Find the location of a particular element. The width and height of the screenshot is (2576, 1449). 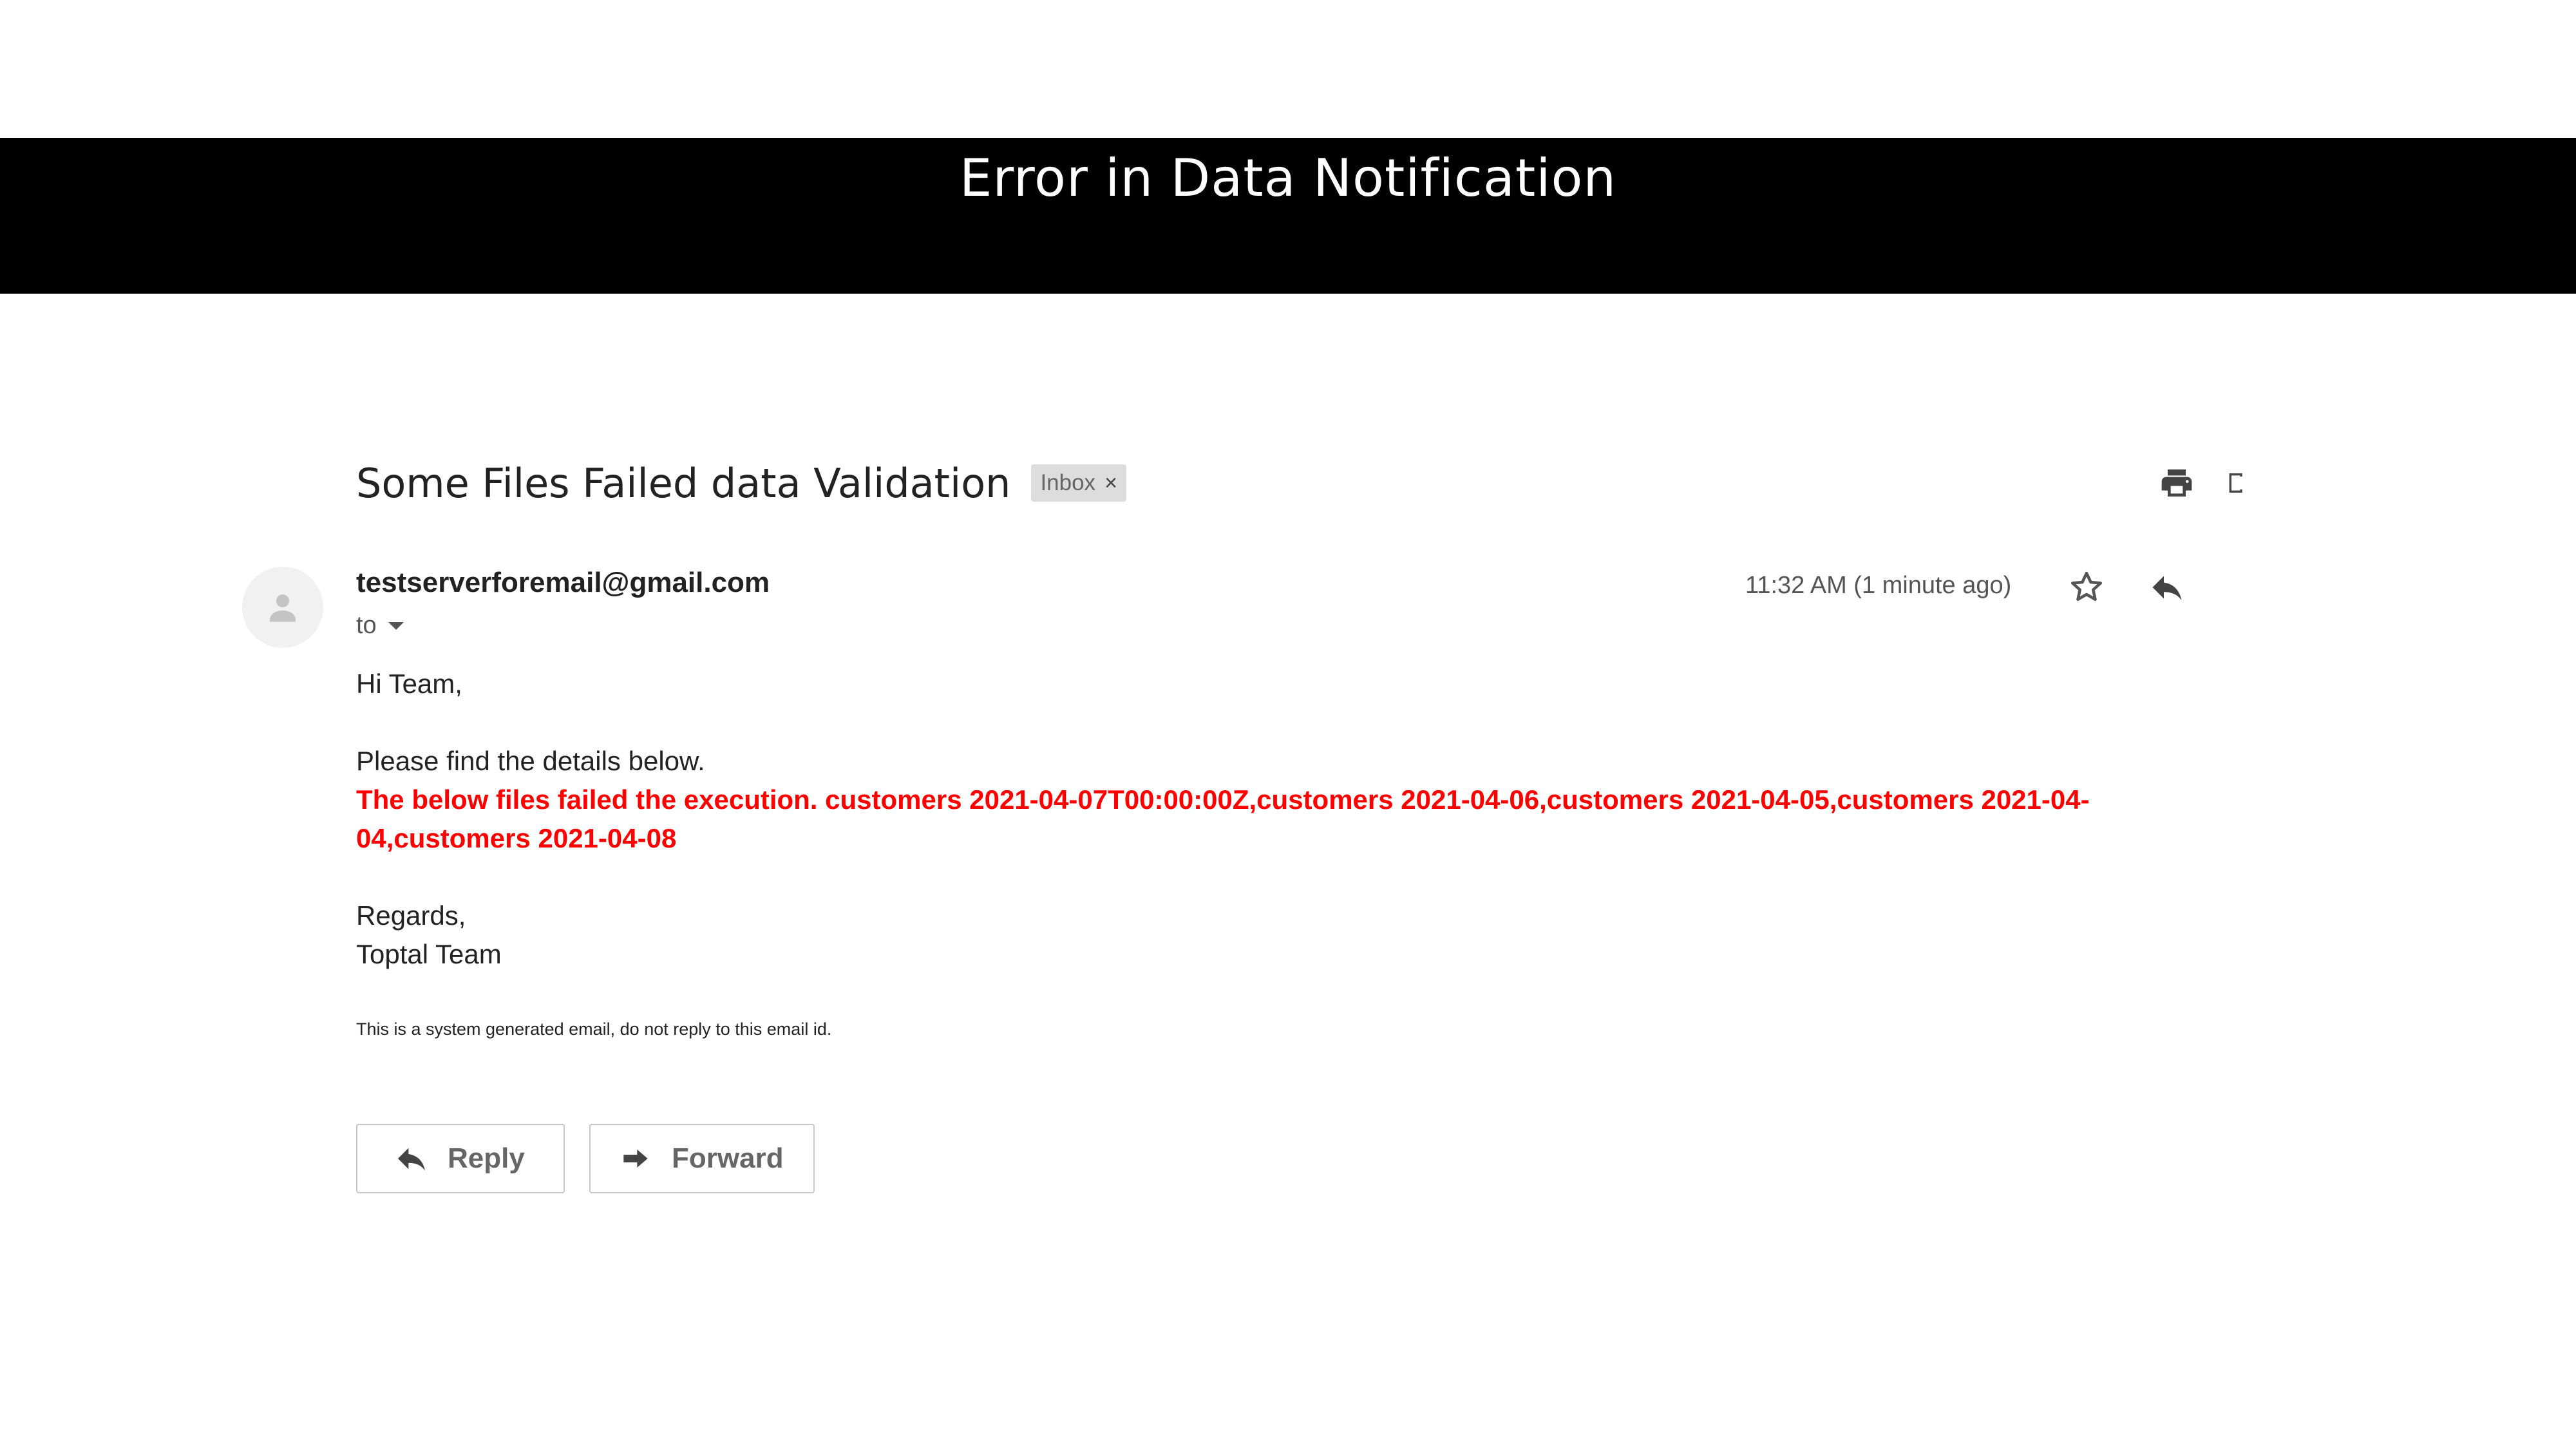

signature: Toptal Team is located at coordinates (429, 954).